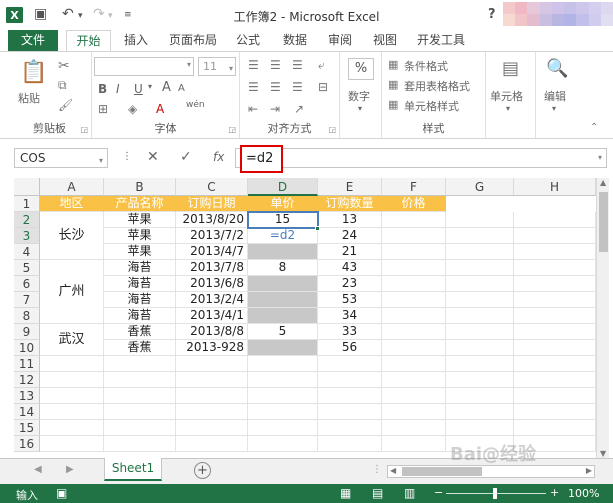 Image resolution: width=613 pixels, height=503 pixels. Describe the element at coordinates (421, 158) in the screenshot. I see `formula-input: ▾` at that location.